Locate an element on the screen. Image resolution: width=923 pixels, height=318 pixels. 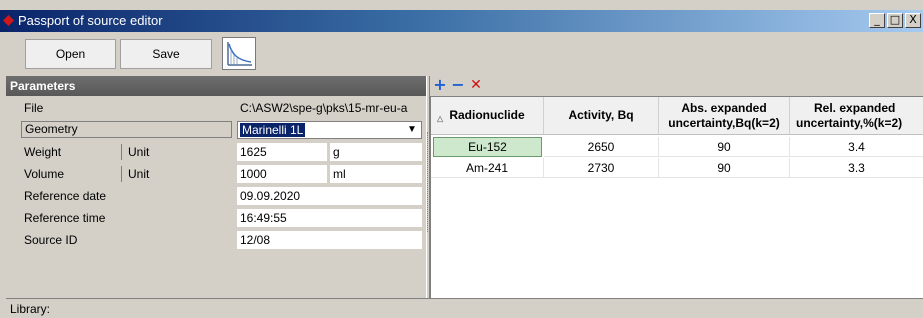
title-bar: Passport of source editor _ □ X is located at coordinates (461, 21).